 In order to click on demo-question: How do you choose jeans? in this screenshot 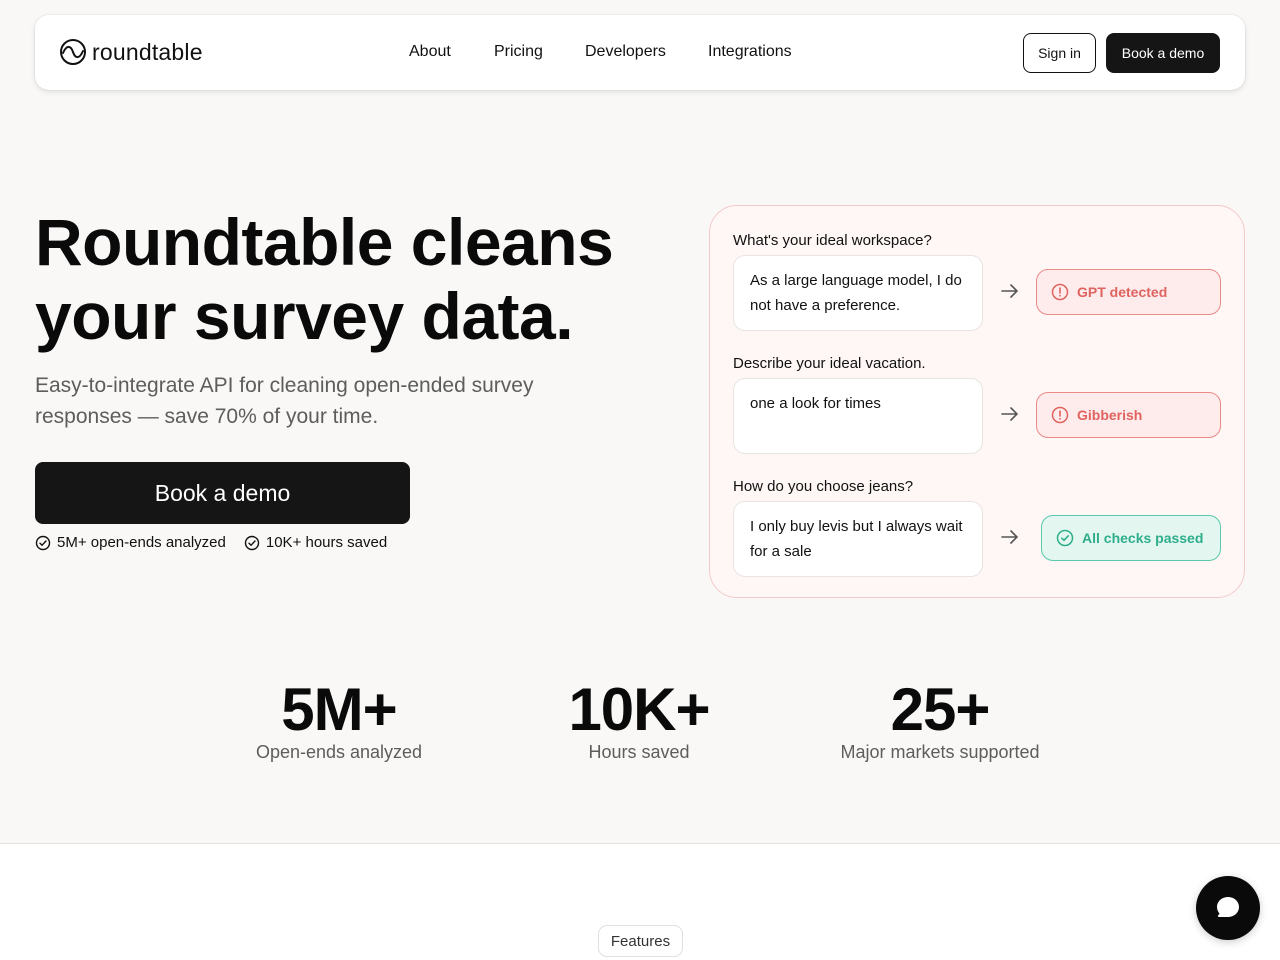, I will do `click(823, 486)`.